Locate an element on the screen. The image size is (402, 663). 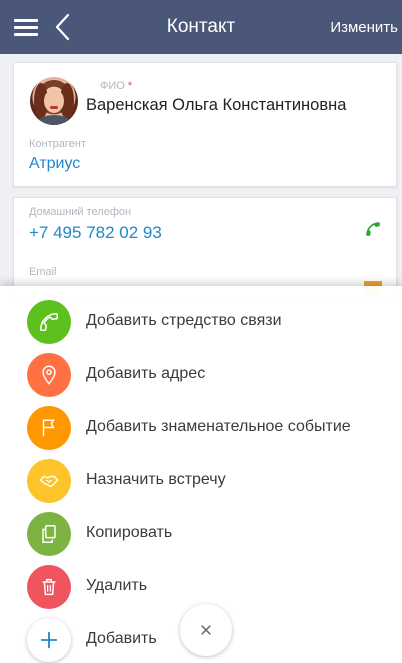
home-phone-label: Домашний телефон is located at coordinates (80, 212).